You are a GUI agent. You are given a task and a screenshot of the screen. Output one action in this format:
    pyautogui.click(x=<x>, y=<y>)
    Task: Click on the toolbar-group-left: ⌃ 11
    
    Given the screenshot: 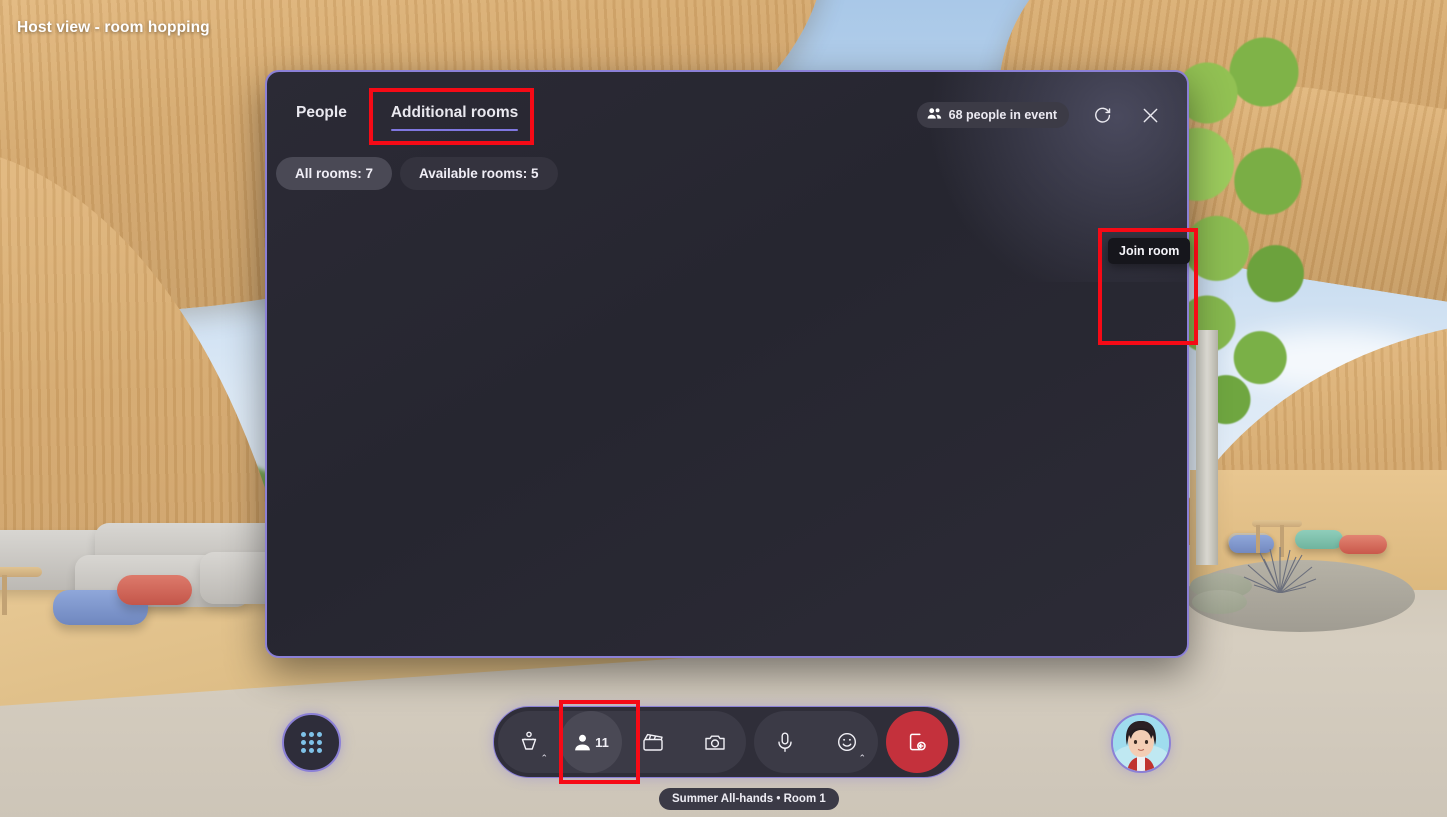 What is the action you would take?
    pyautogui.click(x=622, y=742)
    